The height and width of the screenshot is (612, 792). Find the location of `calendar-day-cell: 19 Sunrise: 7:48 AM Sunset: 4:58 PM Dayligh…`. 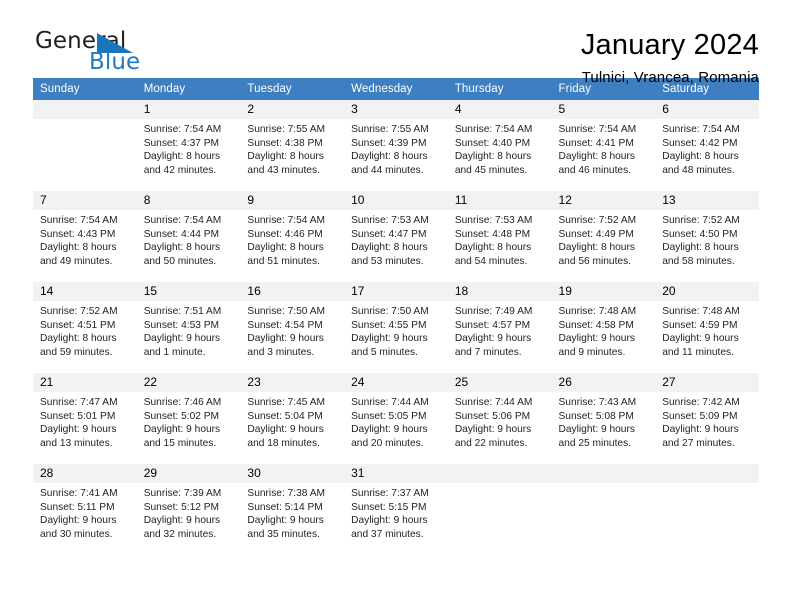

calendar-day-cell: 19 Sunrise: 7:48 AM Sunset: 4:58 PM Dayligh… is located at coordinates (603, 327).